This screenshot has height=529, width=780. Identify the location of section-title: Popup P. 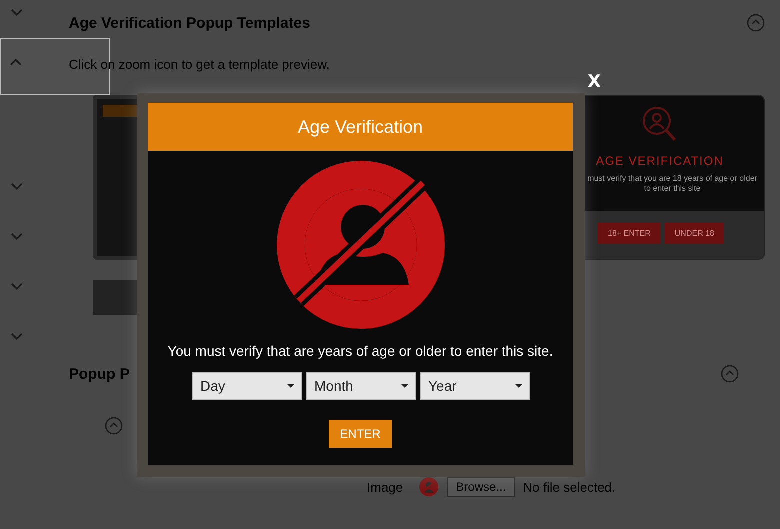
(99, 374).